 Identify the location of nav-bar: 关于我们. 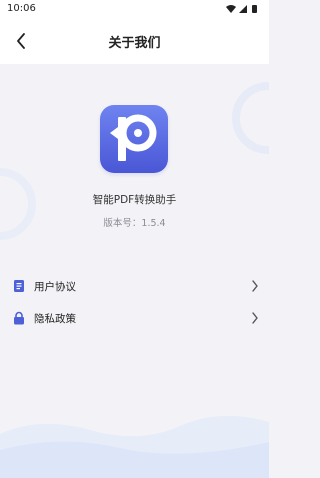
(134, 41).